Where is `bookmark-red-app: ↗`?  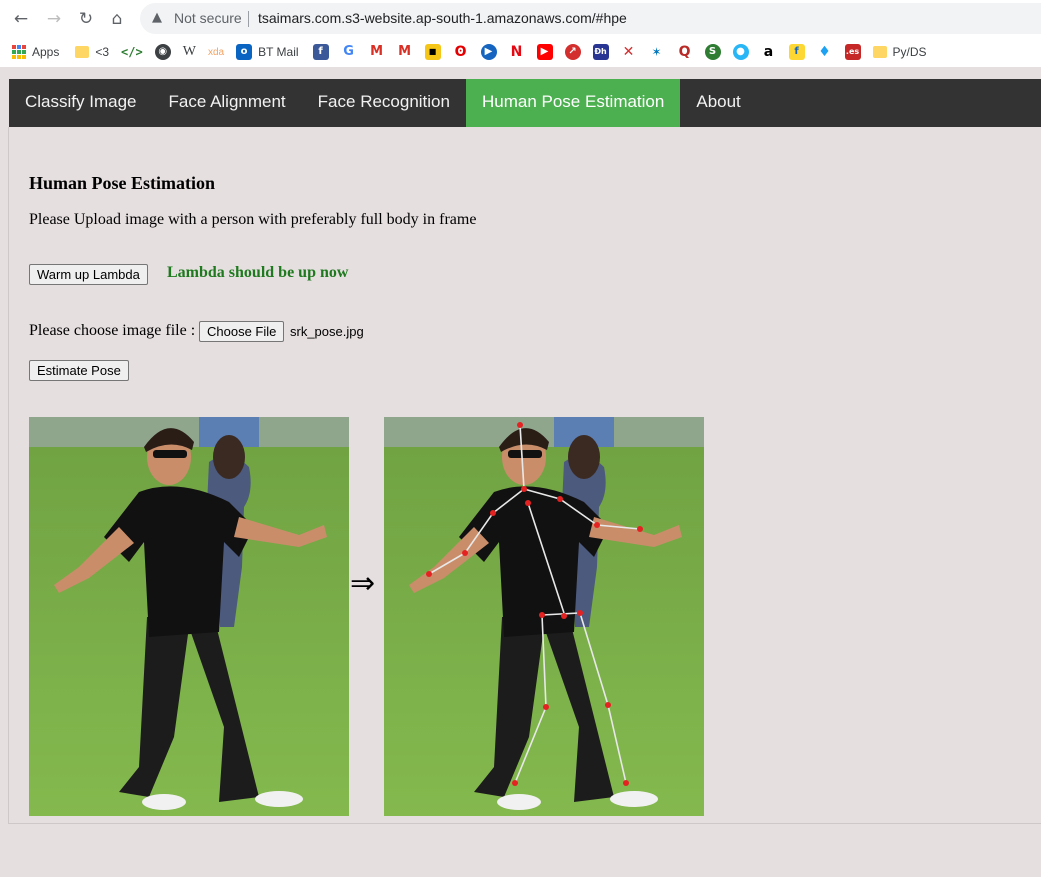
bookmark-red-app: ↗ is located at coordinates (572, 52).